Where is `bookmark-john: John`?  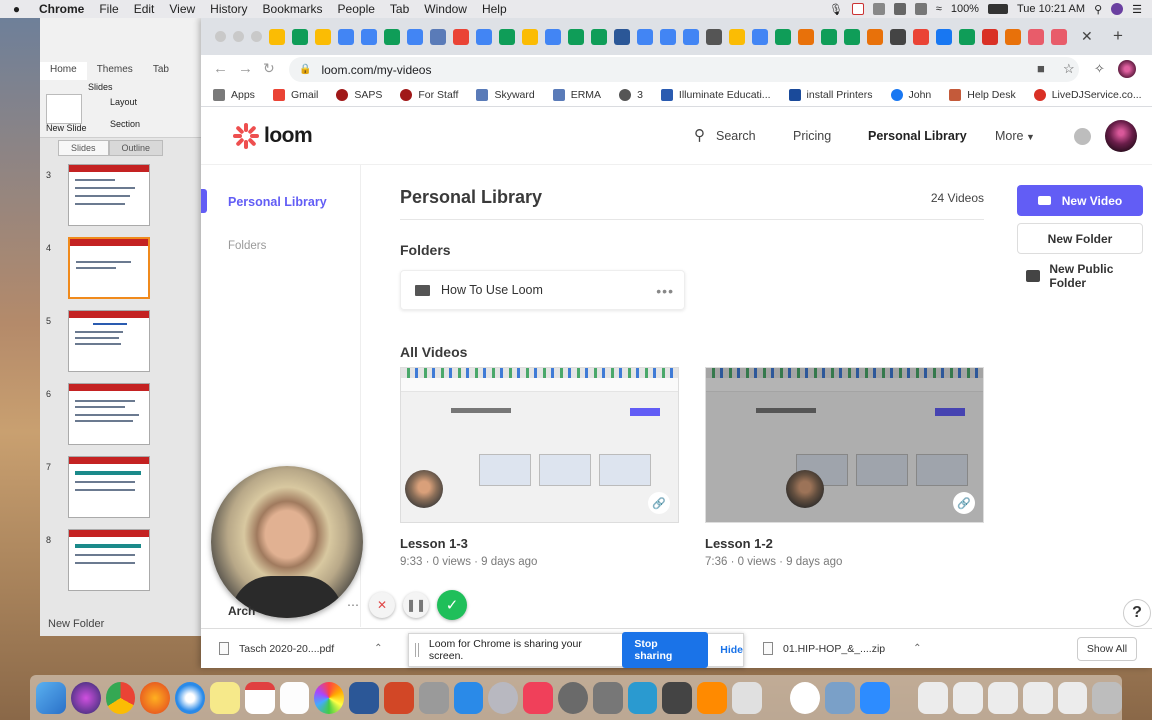 bookmark-john: John is located at coordinates (910, 95).